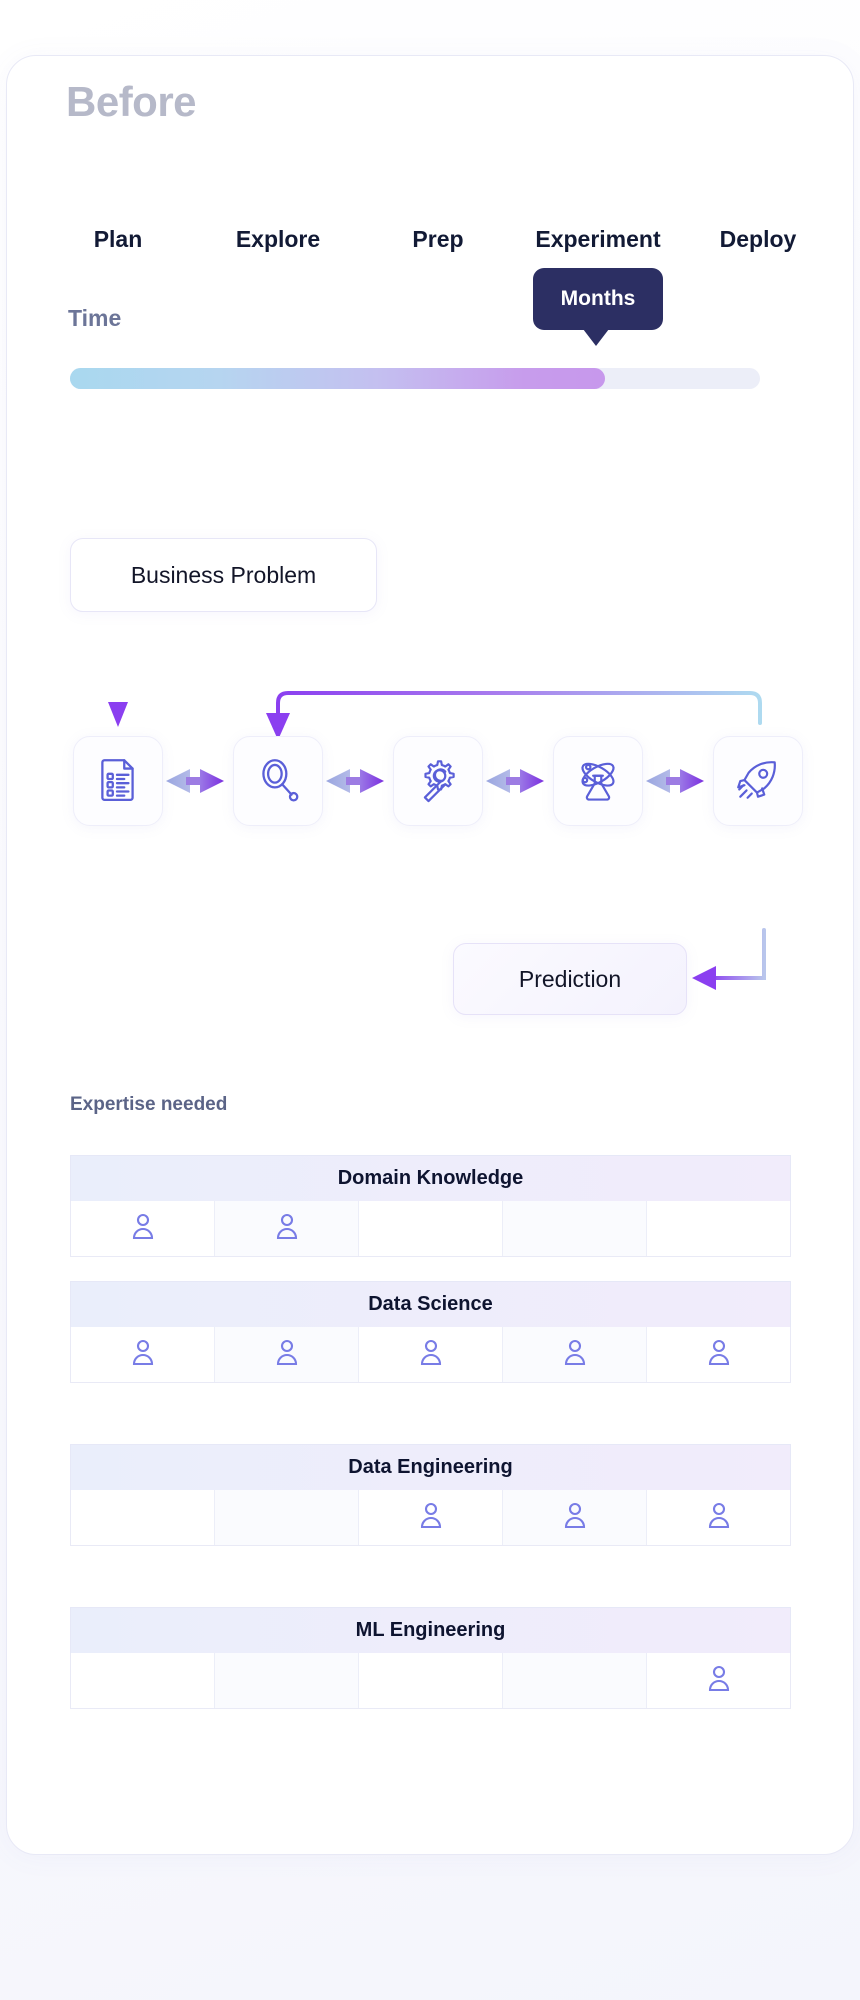  I want to click on deploy-label: Deploy, so click(758, 239).